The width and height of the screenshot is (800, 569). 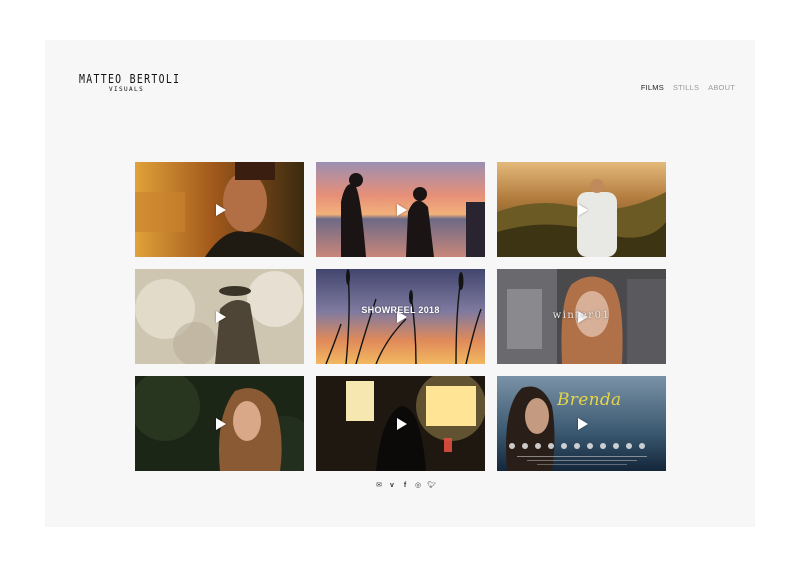 I want to click on social-links: ✉ v f ◎ 🐦︎, so click(x=405, y=486).